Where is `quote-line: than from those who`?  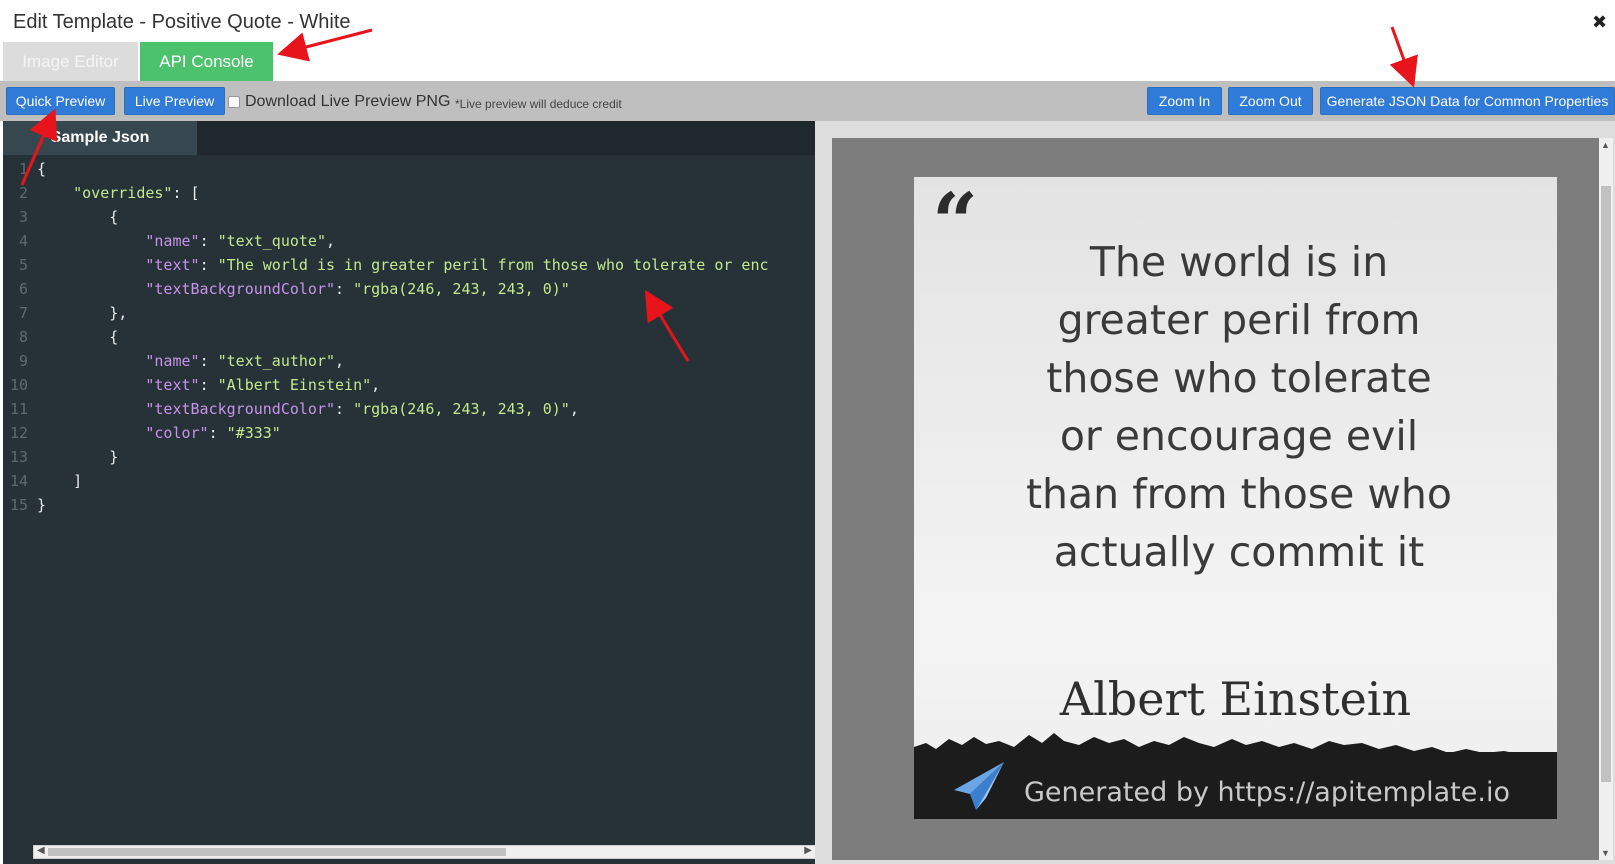 quote-line: than from those who is located at coordinates (1238, 494).